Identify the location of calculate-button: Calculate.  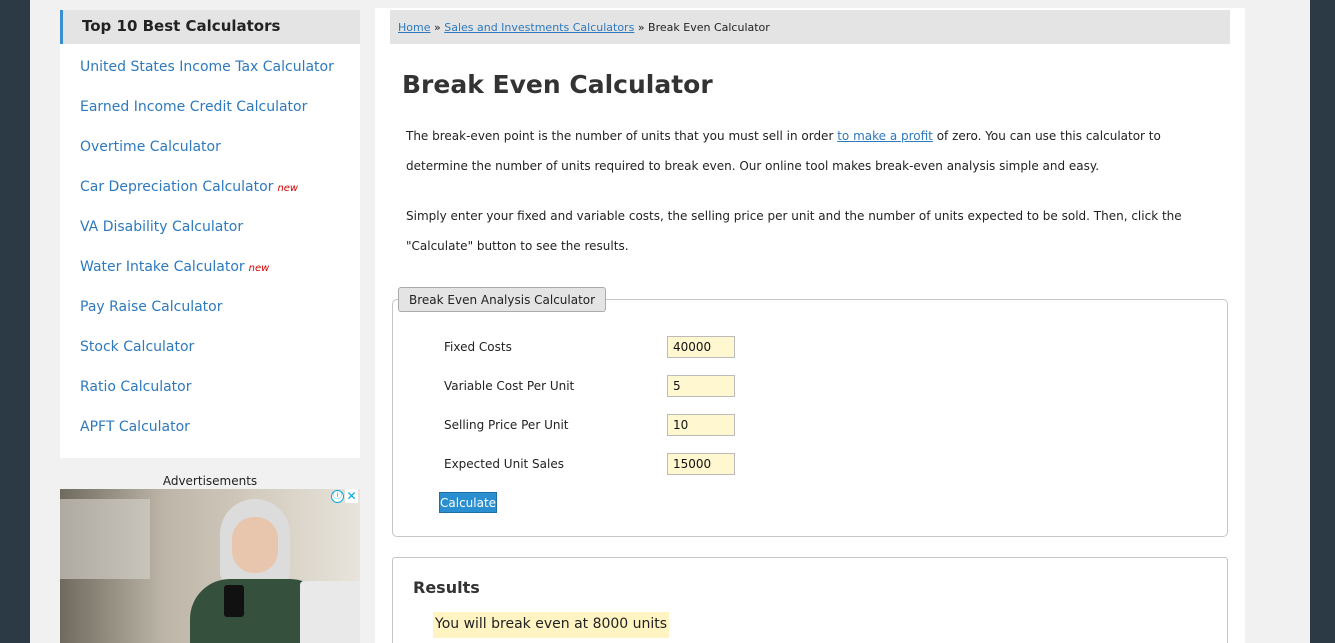
(468, 502).